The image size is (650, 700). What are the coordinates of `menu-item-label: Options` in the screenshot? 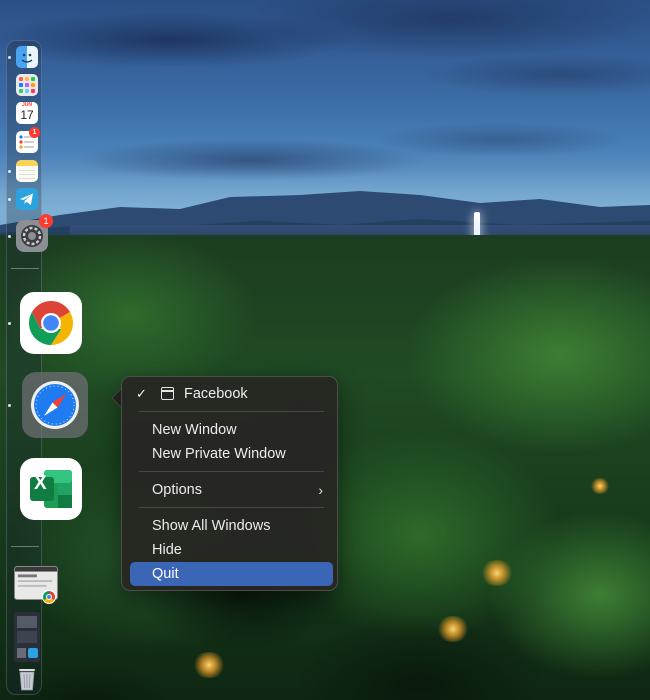 It's located at (177, 490).